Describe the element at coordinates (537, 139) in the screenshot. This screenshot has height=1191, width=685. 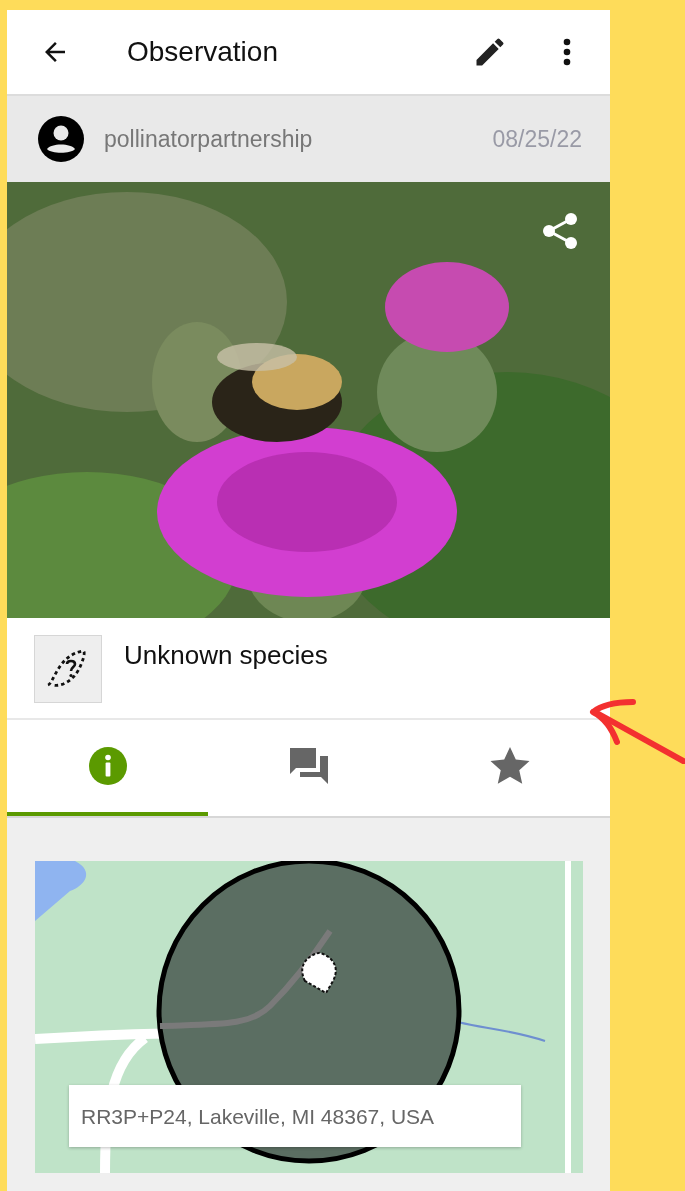
I see `observation-date: 08/25/22` at that location.